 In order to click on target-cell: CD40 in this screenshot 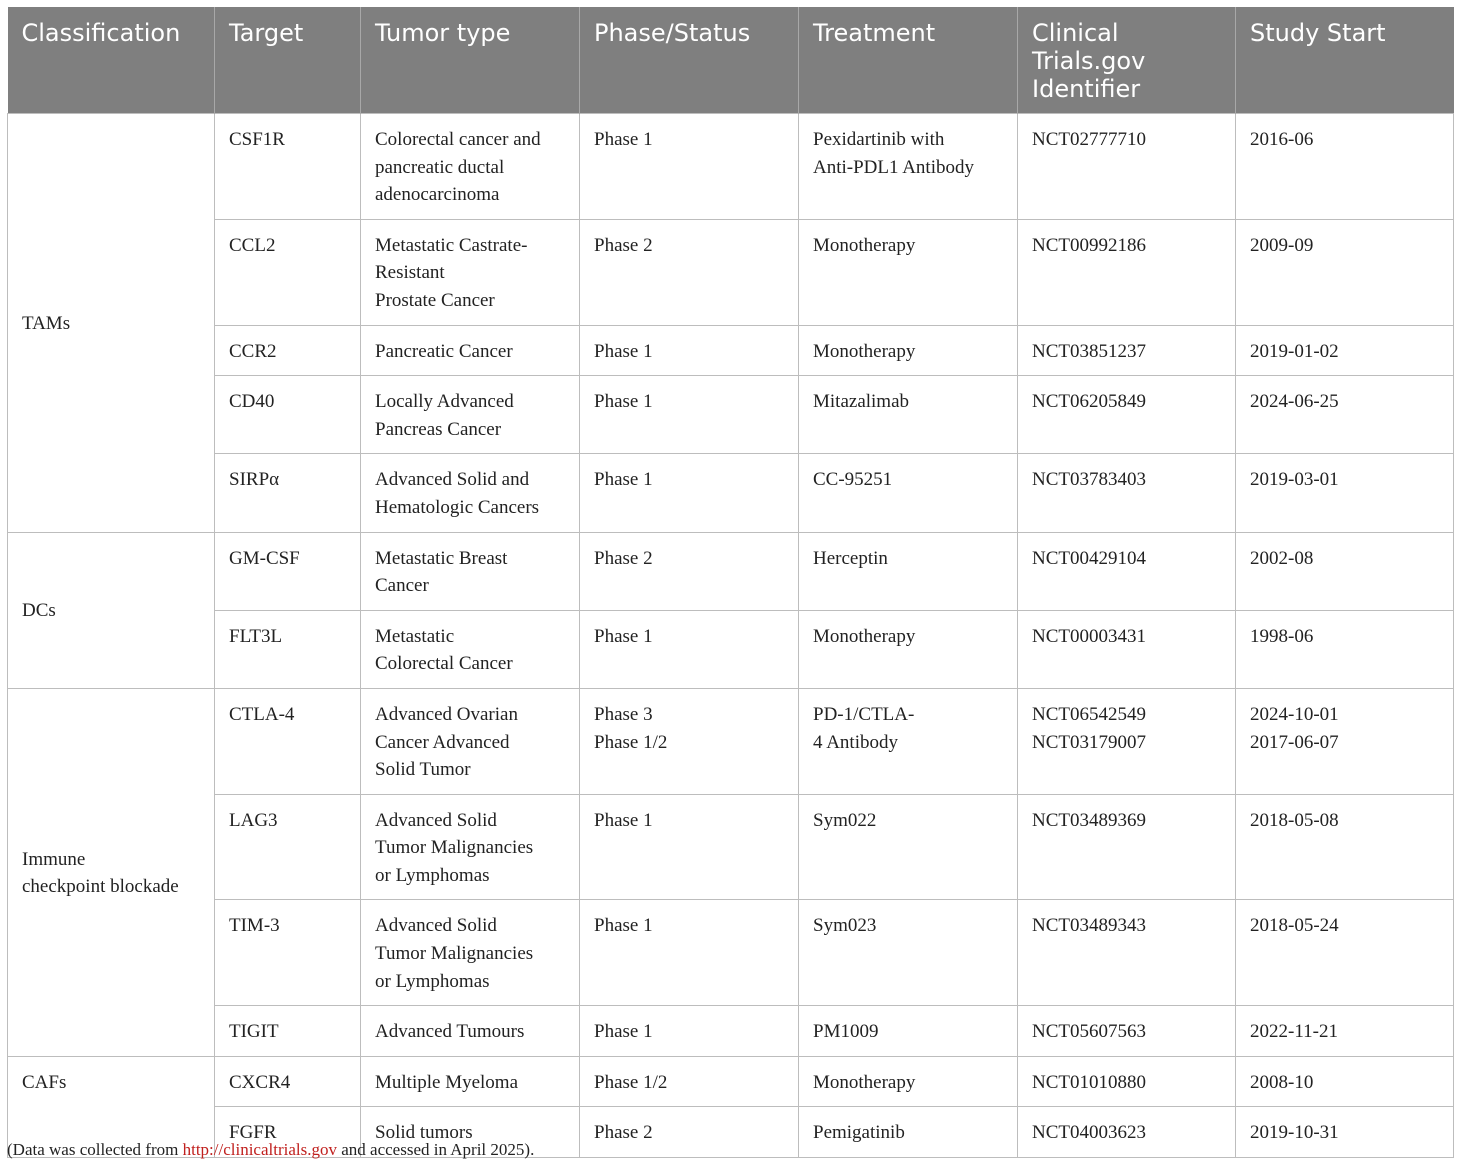, I will do `click(287, 415)`.